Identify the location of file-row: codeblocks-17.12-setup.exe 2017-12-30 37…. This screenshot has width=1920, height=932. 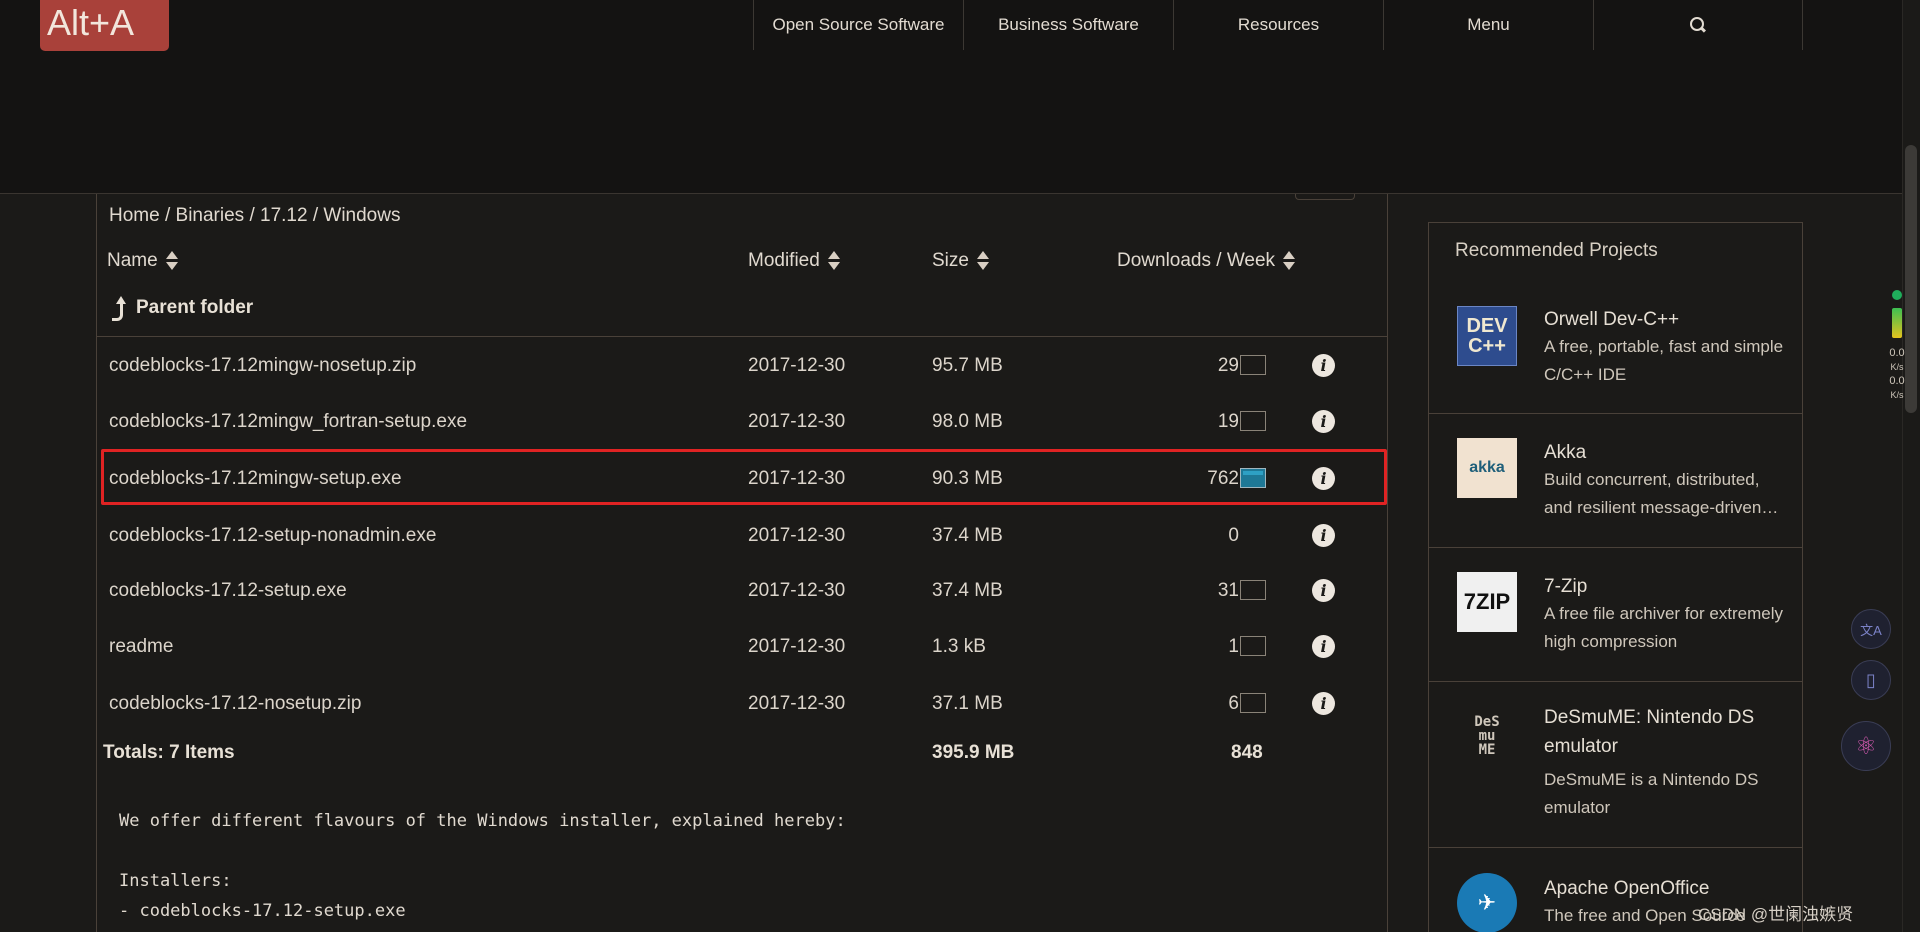
(742, 591).